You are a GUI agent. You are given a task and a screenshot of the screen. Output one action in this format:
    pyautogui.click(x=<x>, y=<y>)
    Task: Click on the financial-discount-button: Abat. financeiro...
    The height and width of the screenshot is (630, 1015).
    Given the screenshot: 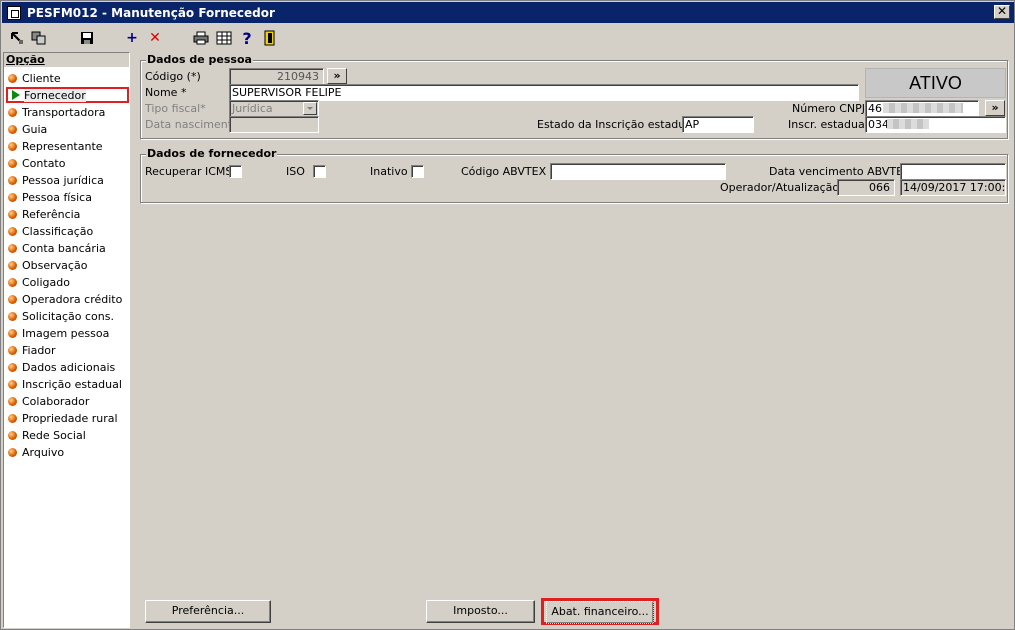 What is the action you would take?
    pyautogui.click(x=600, y=612)
    